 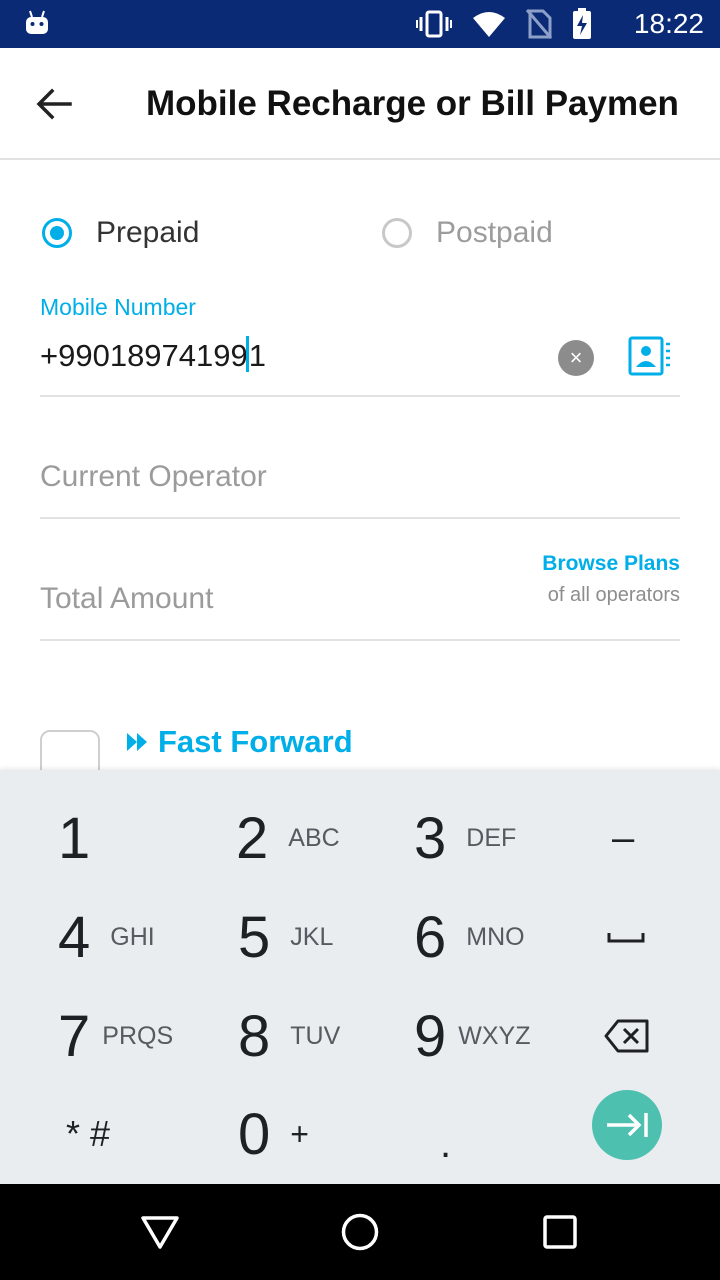 What do you see at coordinates (289, 1036) in the screenshot?
I see `key-8: 8 TUV` at bounding box center [289, 1036].